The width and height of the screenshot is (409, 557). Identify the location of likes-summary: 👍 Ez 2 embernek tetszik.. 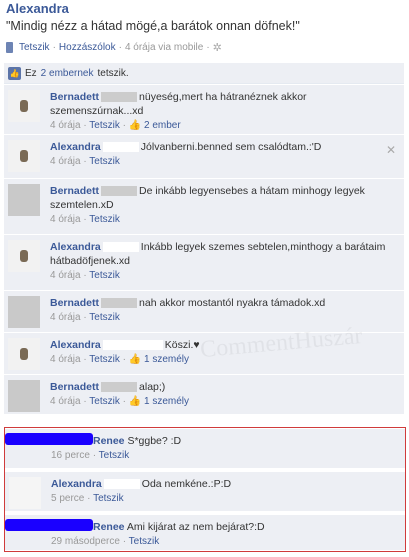
(204, 73).